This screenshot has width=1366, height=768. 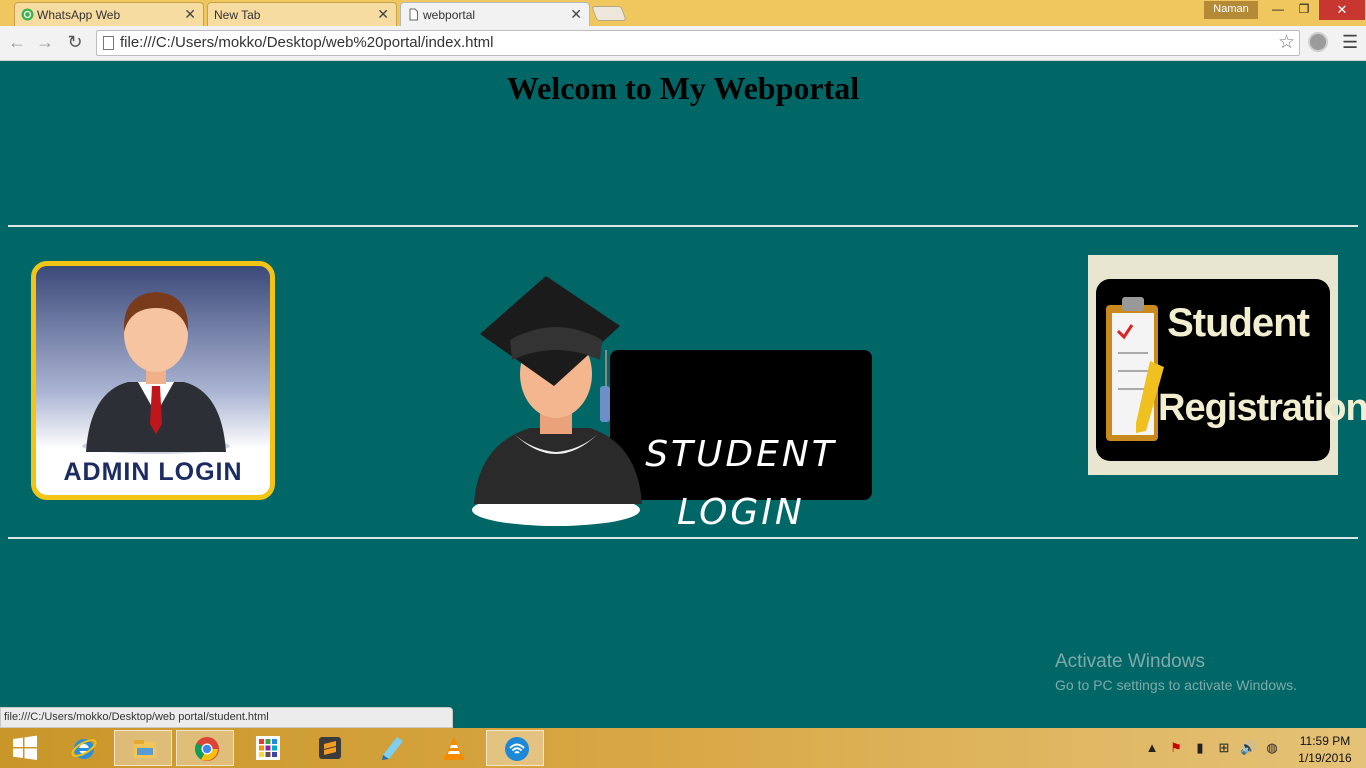 I want to click on registration-line1: Student, so click(x=1238, y=323).